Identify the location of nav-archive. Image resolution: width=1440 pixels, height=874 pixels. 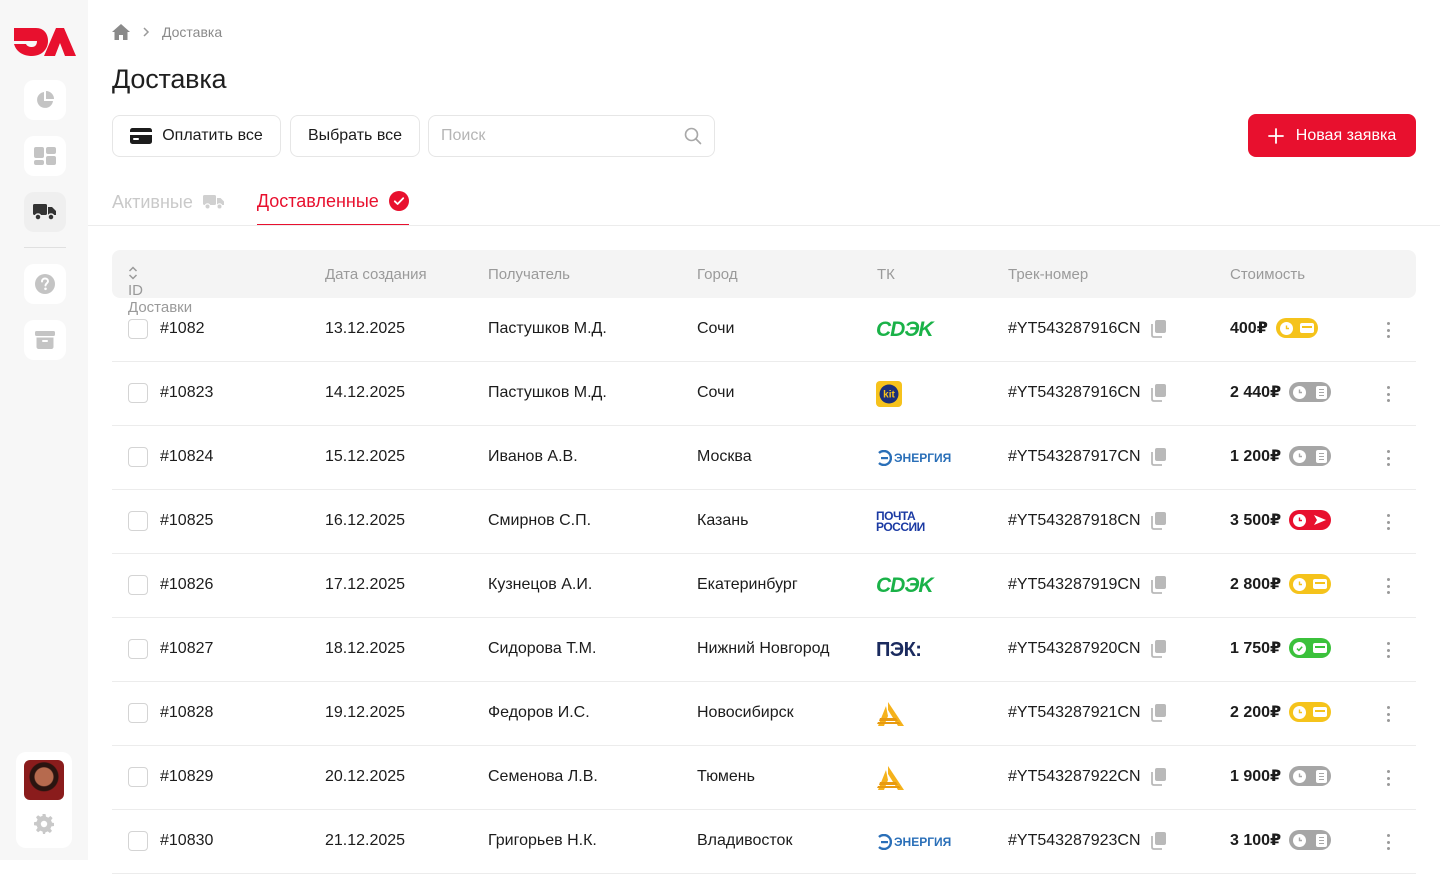
(45, 340).